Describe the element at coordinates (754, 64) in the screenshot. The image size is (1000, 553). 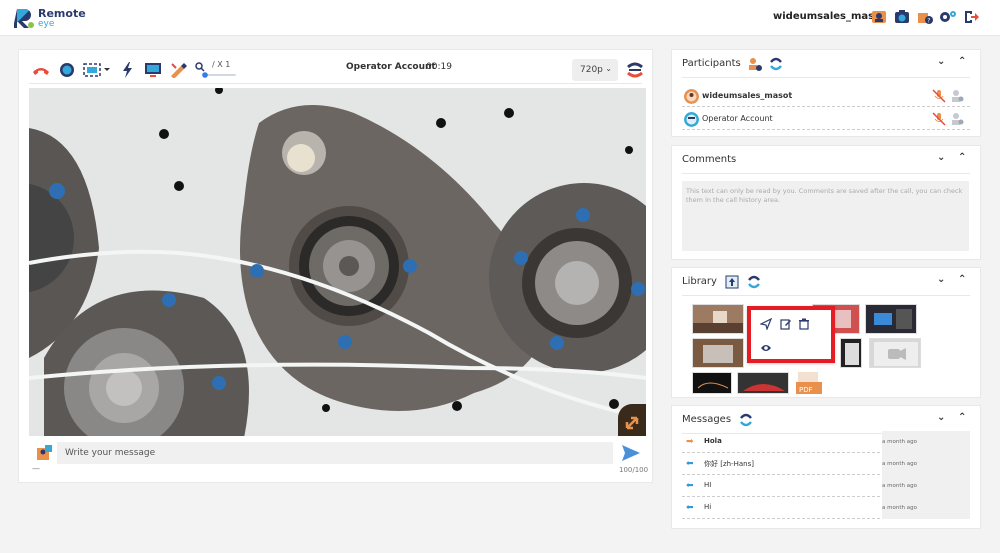
I see `add-participant-icon` at that location.